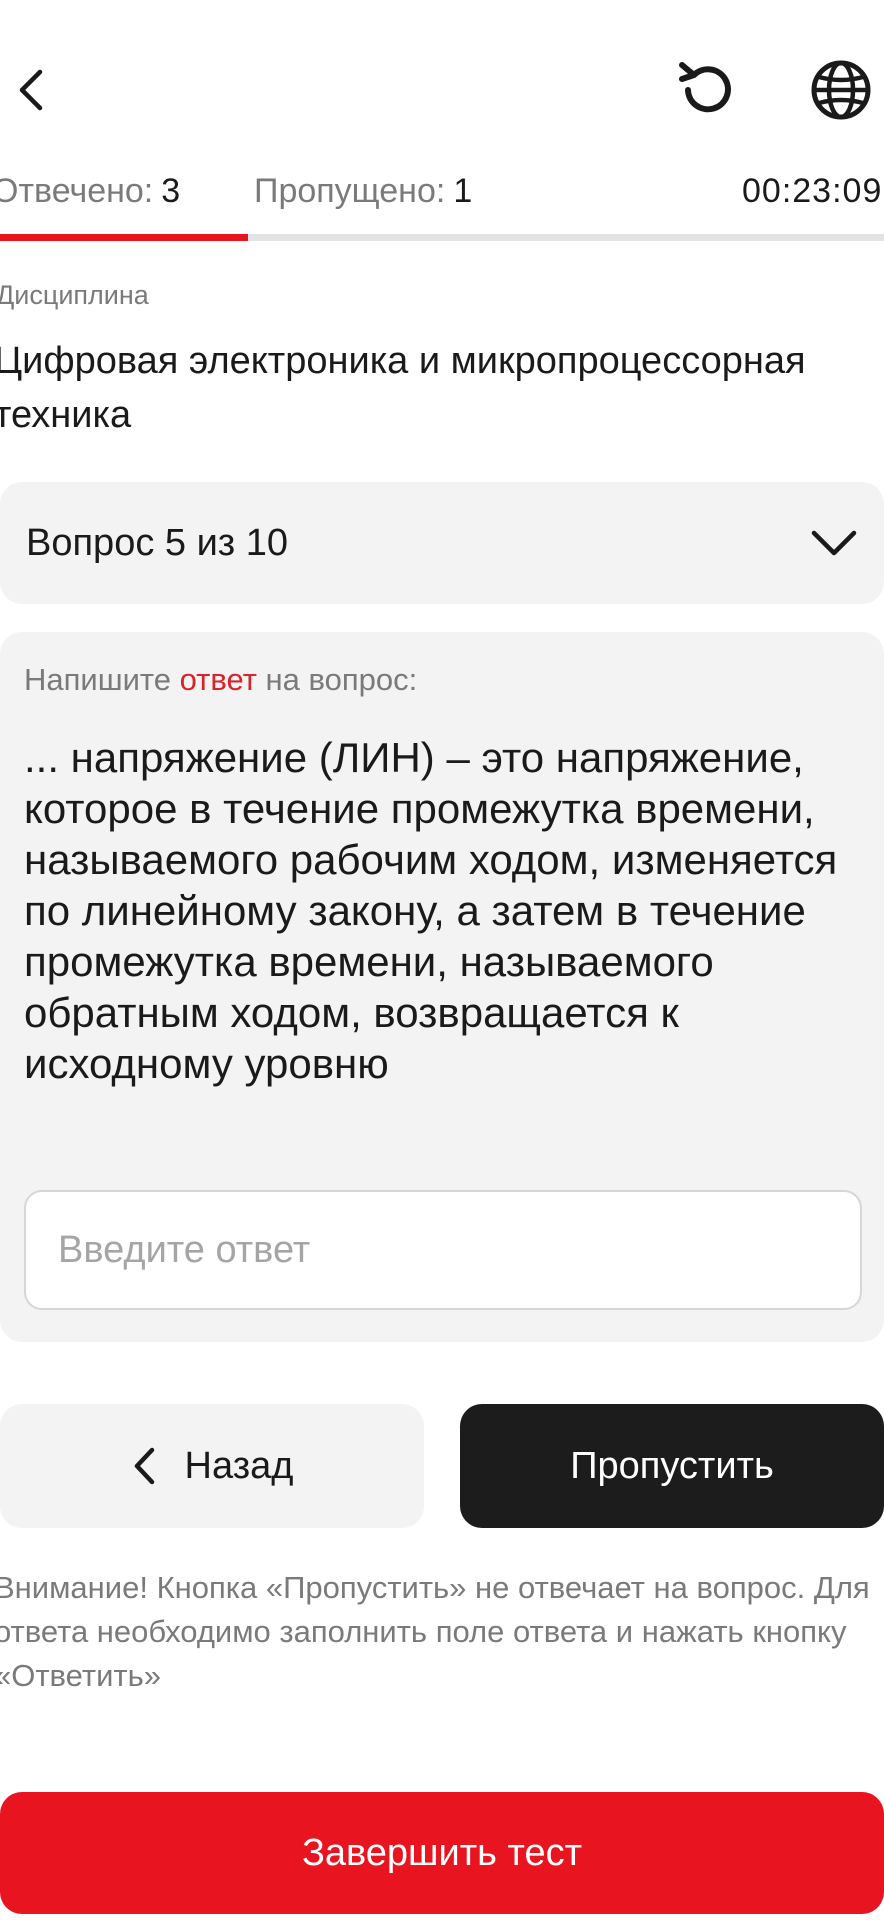  I want to click on skip-button-label: Пропустить, so click(672, 1465).